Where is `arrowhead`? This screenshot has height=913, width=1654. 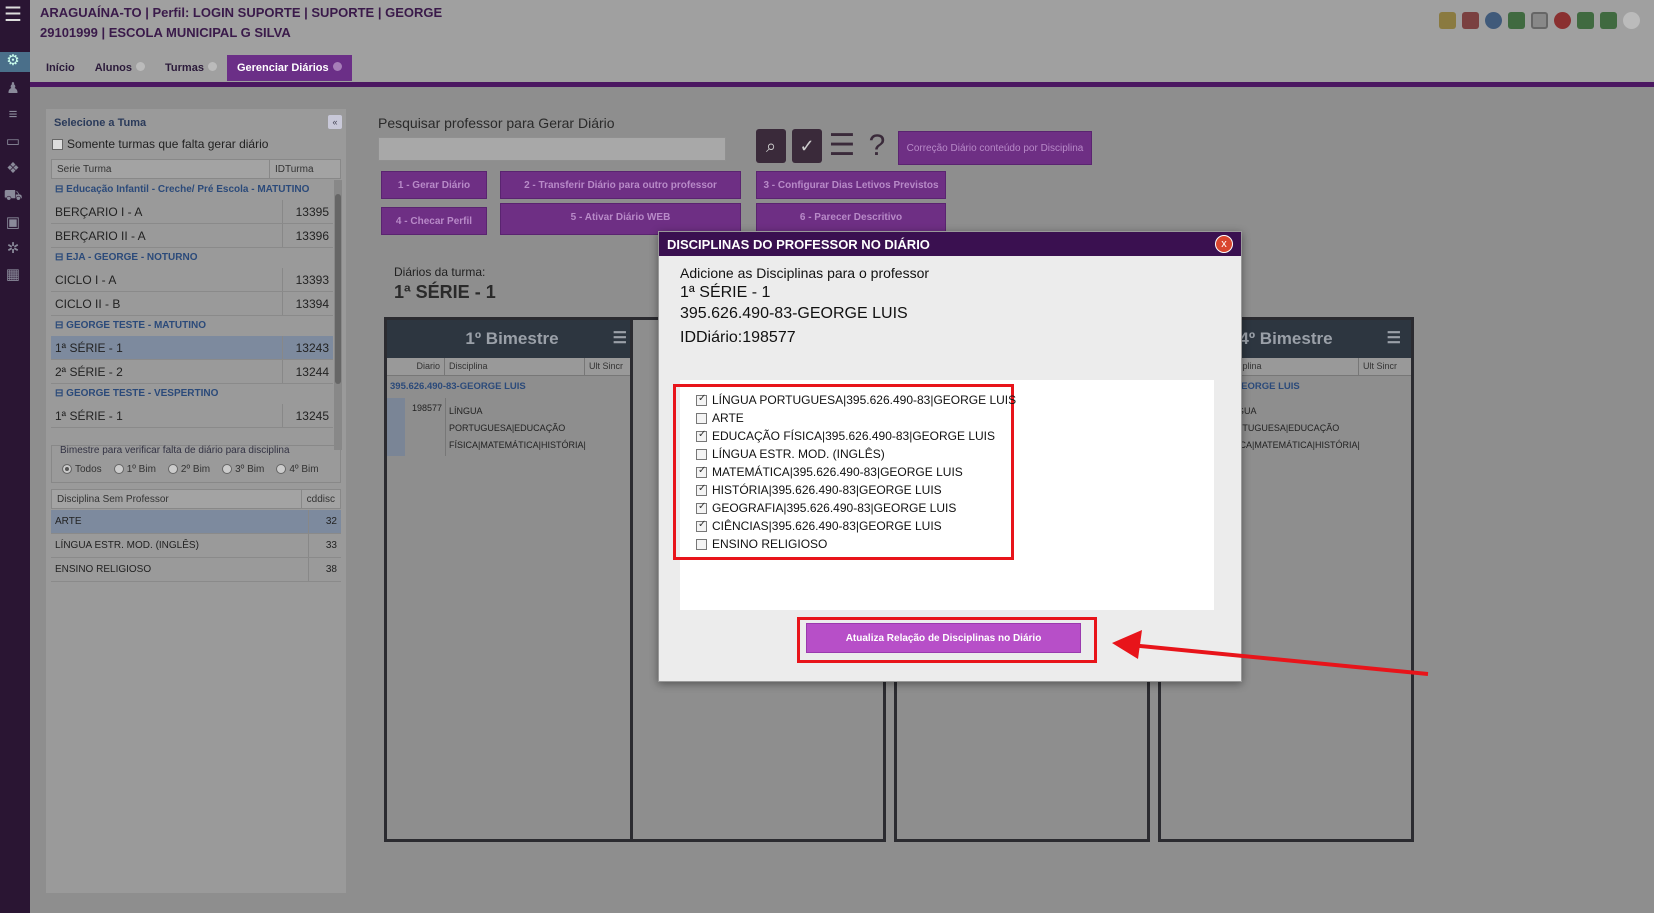
arrowhead is located at coordinates (1127, 644).